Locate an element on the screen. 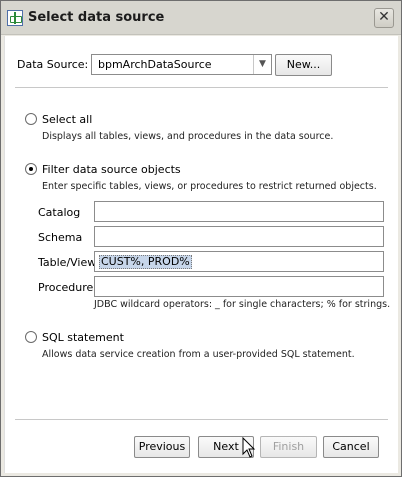  datasource-value: bpmArchDataSource is located at coordinates (155, 64).